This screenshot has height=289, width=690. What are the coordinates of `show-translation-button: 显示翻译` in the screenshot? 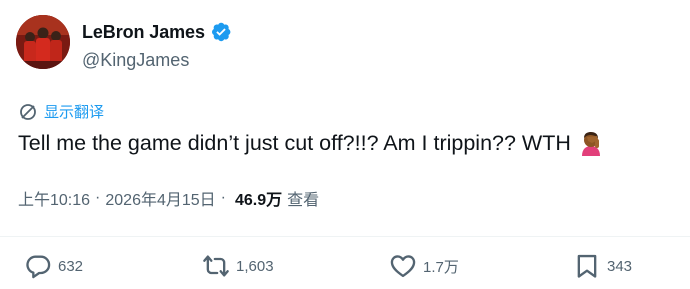 It's located at (61, 111).